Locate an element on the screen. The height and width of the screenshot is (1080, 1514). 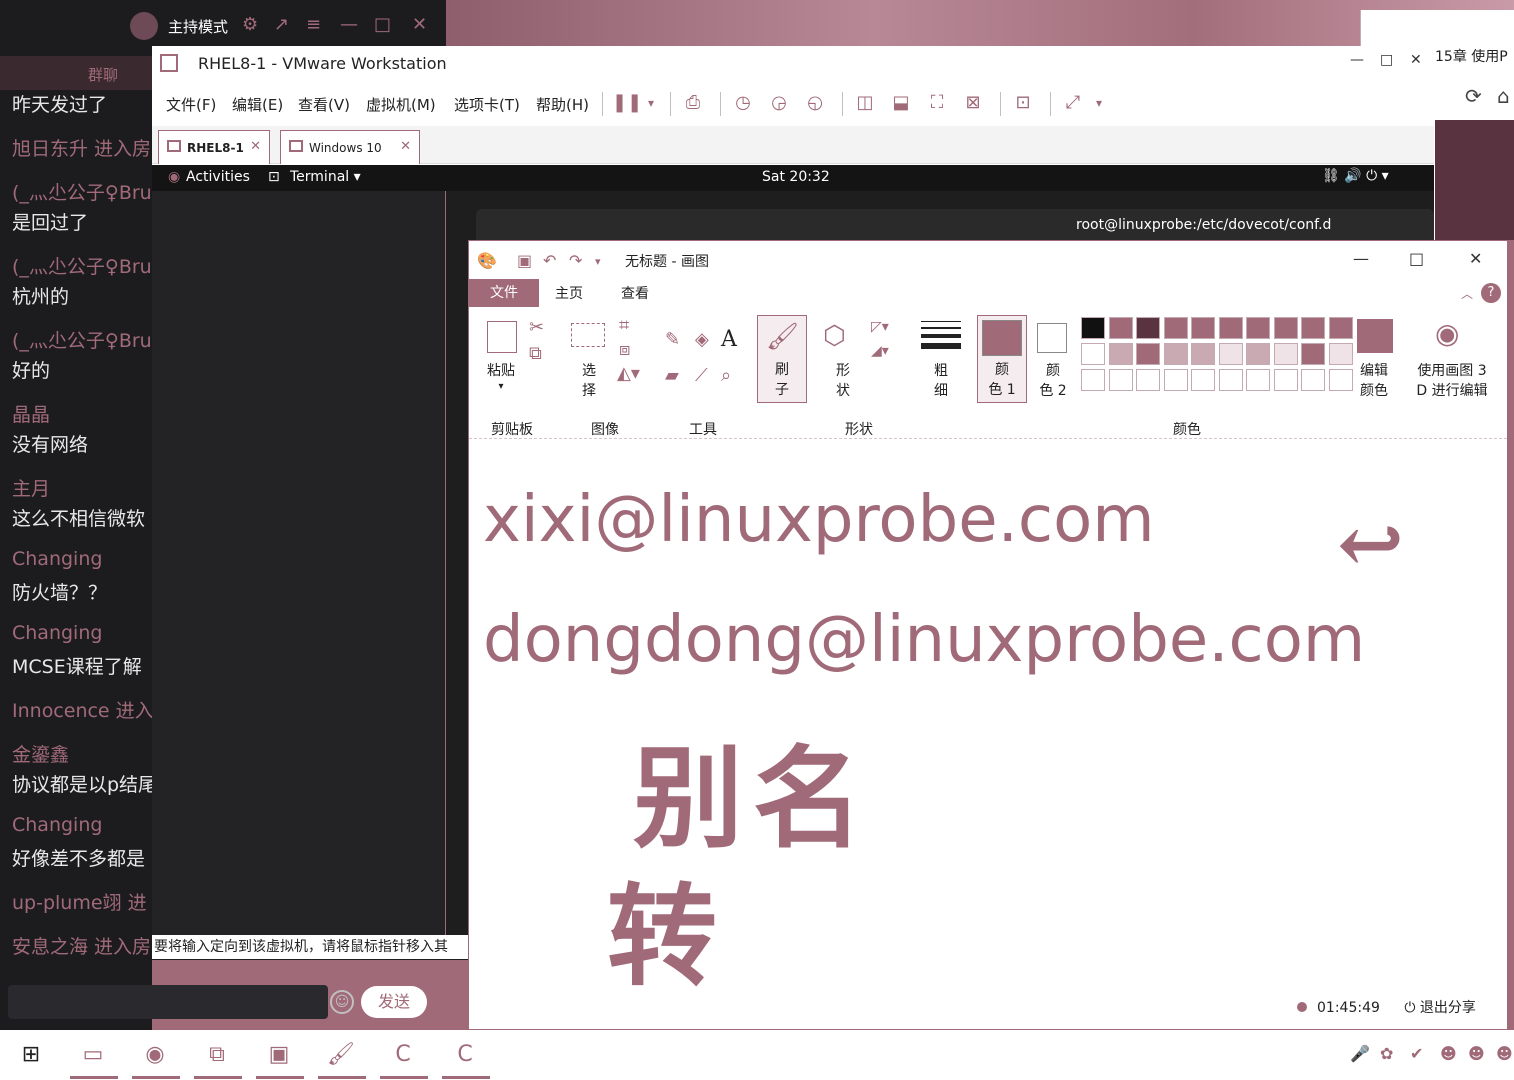
send-button: 发送 is located at coordinates (394, 1002).